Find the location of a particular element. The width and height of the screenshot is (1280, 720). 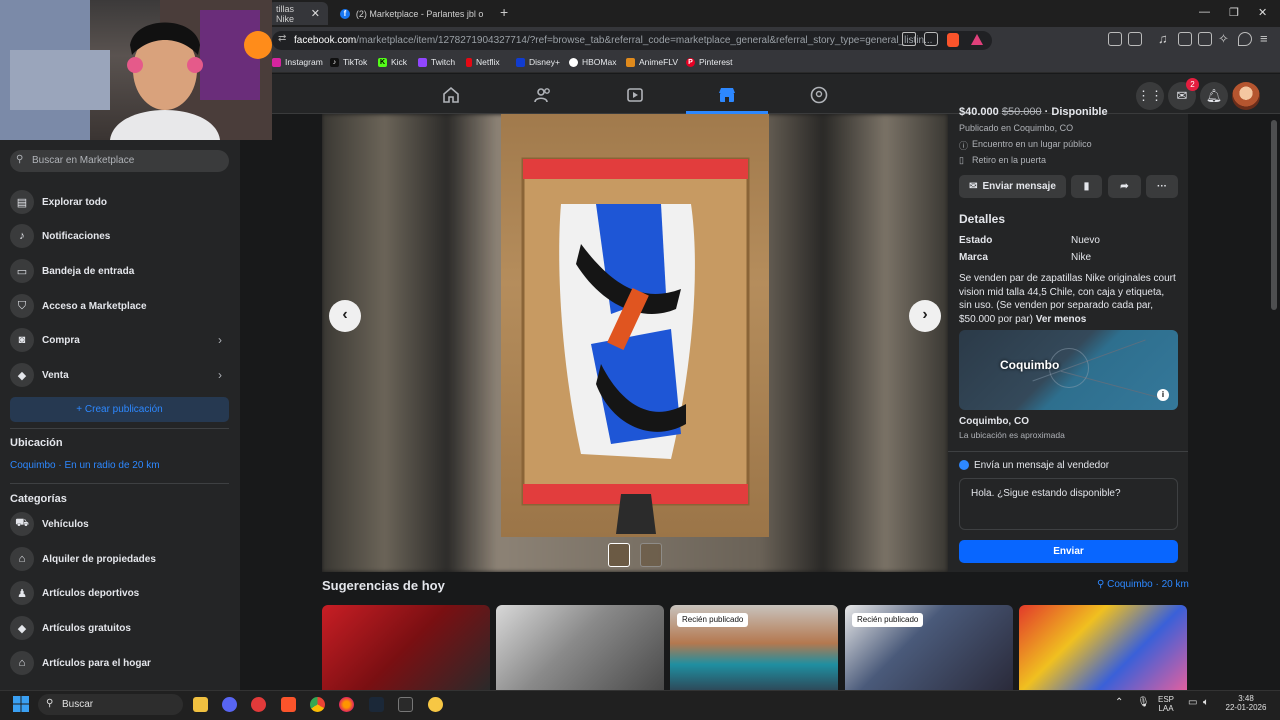

category-rentals: ⌂ Alquiler de propiedades is located at coordinates (120, 559).